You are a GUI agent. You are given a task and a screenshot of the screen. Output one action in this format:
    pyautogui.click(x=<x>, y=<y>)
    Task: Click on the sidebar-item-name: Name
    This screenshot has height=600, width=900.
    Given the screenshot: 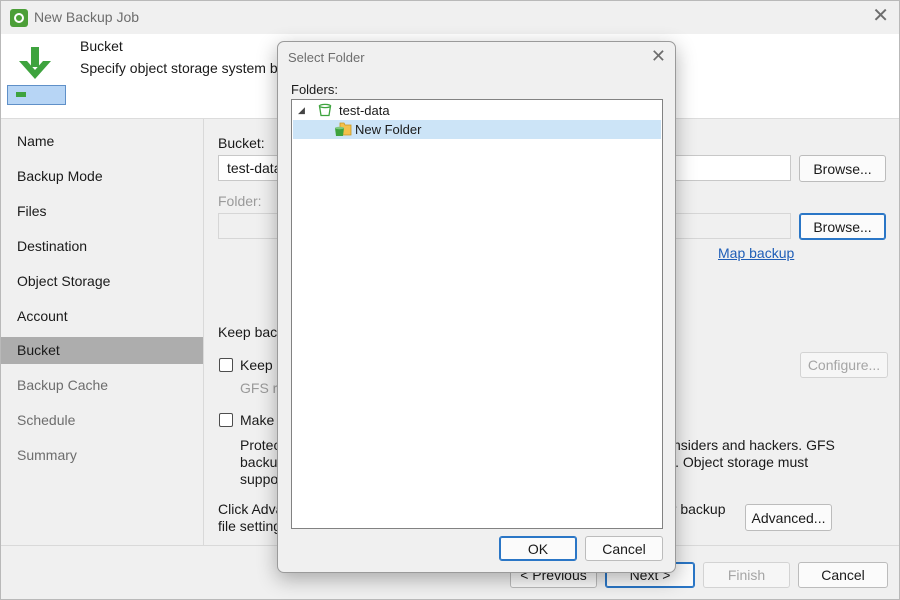 What is the action you would take?
    pyautogui.click(x=102, y=141)
    